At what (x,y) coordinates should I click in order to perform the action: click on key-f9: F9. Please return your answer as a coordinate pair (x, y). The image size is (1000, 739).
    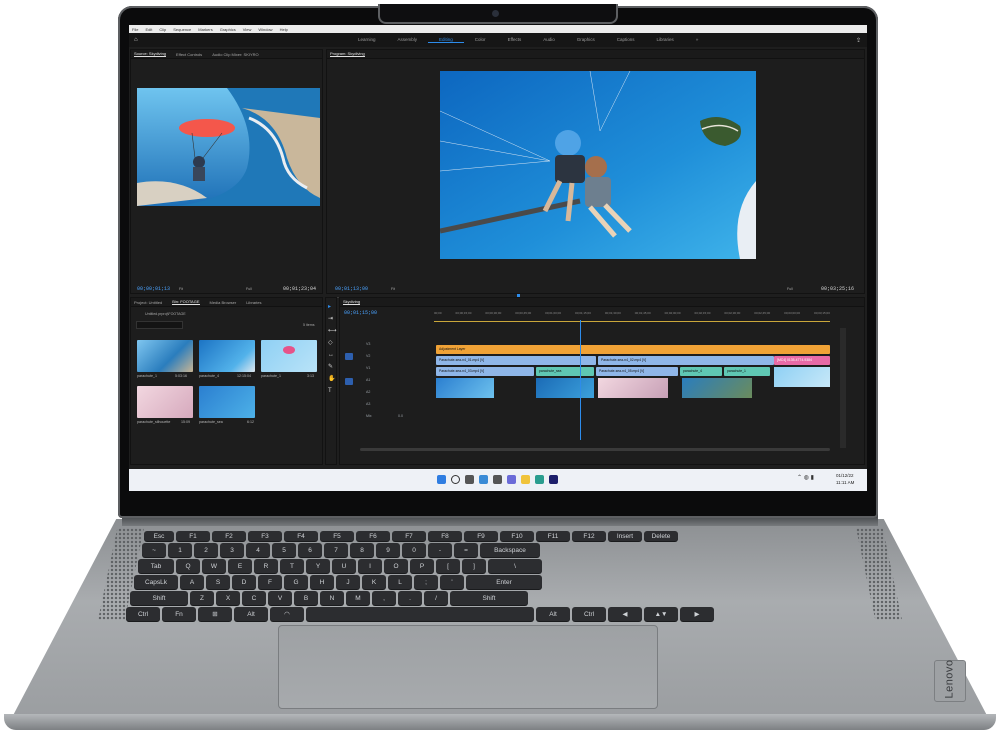
    Looking at the image, I should click on (481, 536).